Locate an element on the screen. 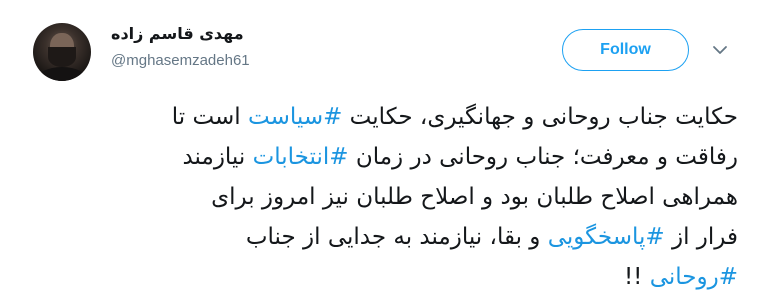 Image resolution: width=764 pixels, height=305 pixels. hashtag-link: #سیاست is located at coordinates (295, 117).